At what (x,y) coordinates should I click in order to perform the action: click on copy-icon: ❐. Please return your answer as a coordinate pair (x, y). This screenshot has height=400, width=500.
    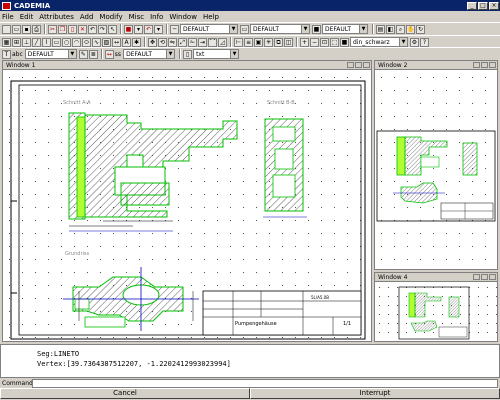
    Looking at the image, I should click on (62, 29).